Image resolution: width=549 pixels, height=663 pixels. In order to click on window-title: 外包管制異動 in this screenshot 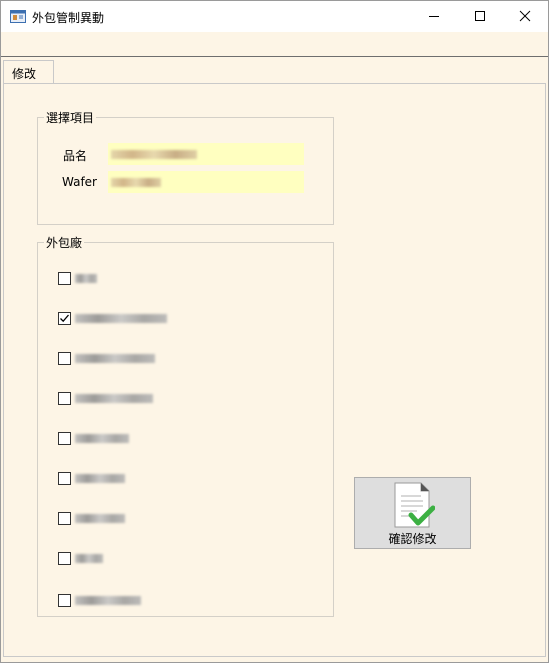, I will do `click(68, 18)`.